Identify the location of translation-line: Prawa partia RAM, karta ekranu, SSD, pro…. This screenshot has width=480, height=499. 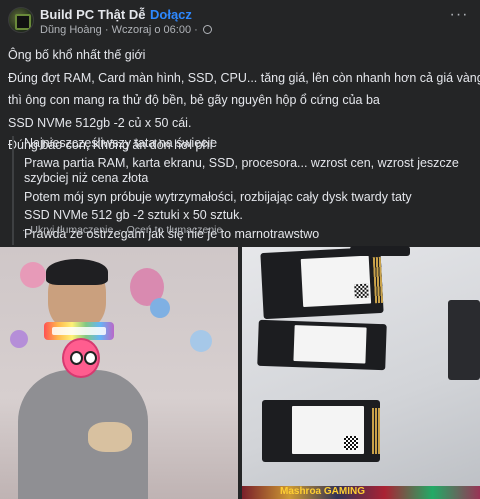
(241, 170).